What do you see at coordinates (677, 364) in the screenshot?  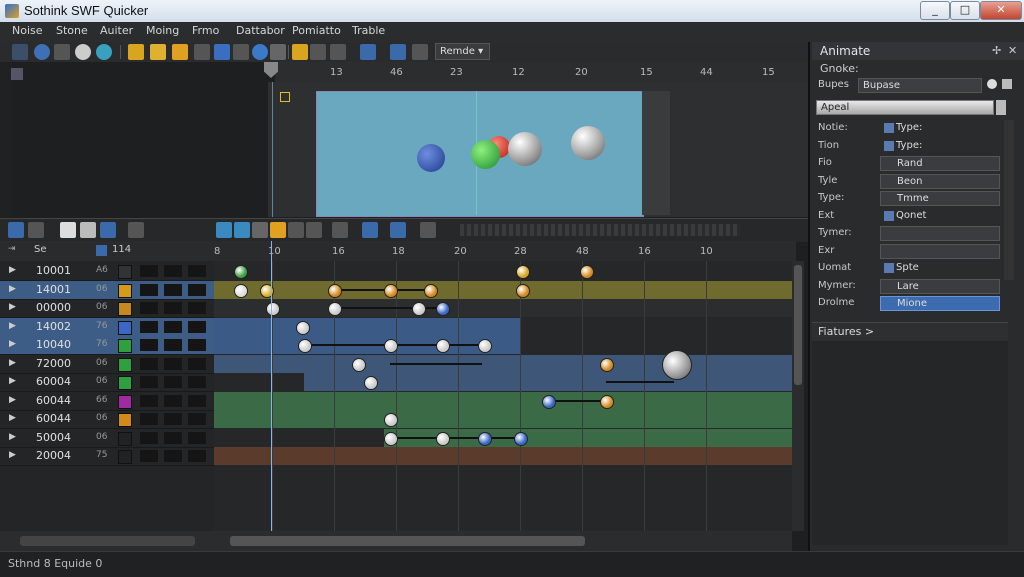 I see `keyframe-preview-ball` at bounding box center [677, 364].